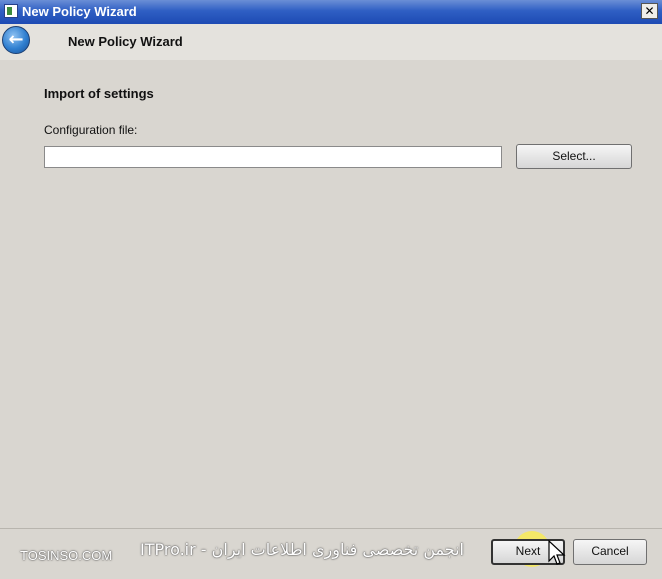  Describe the element at coordinates (557, 552) in the screenshot. I see `mouse-pointer-icon` at that location.